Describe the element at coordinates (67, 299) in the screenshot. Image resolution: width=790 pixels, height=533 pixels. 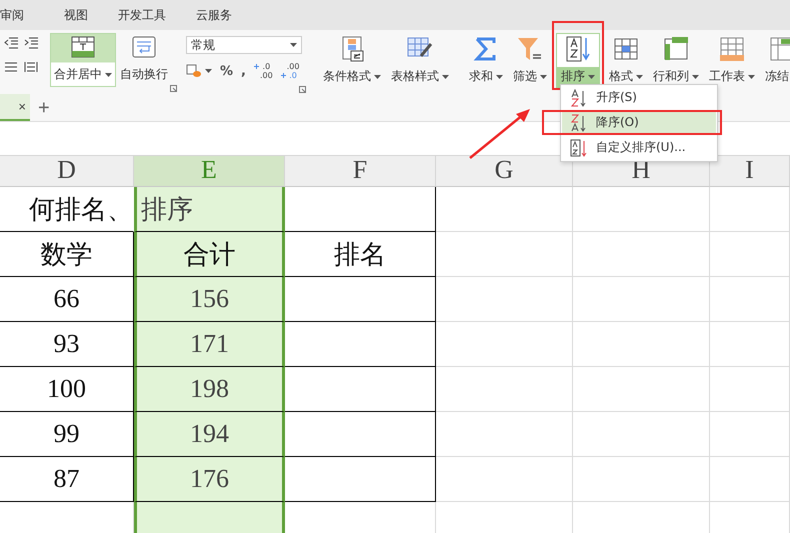
I see `cell-text: 66` at that location.